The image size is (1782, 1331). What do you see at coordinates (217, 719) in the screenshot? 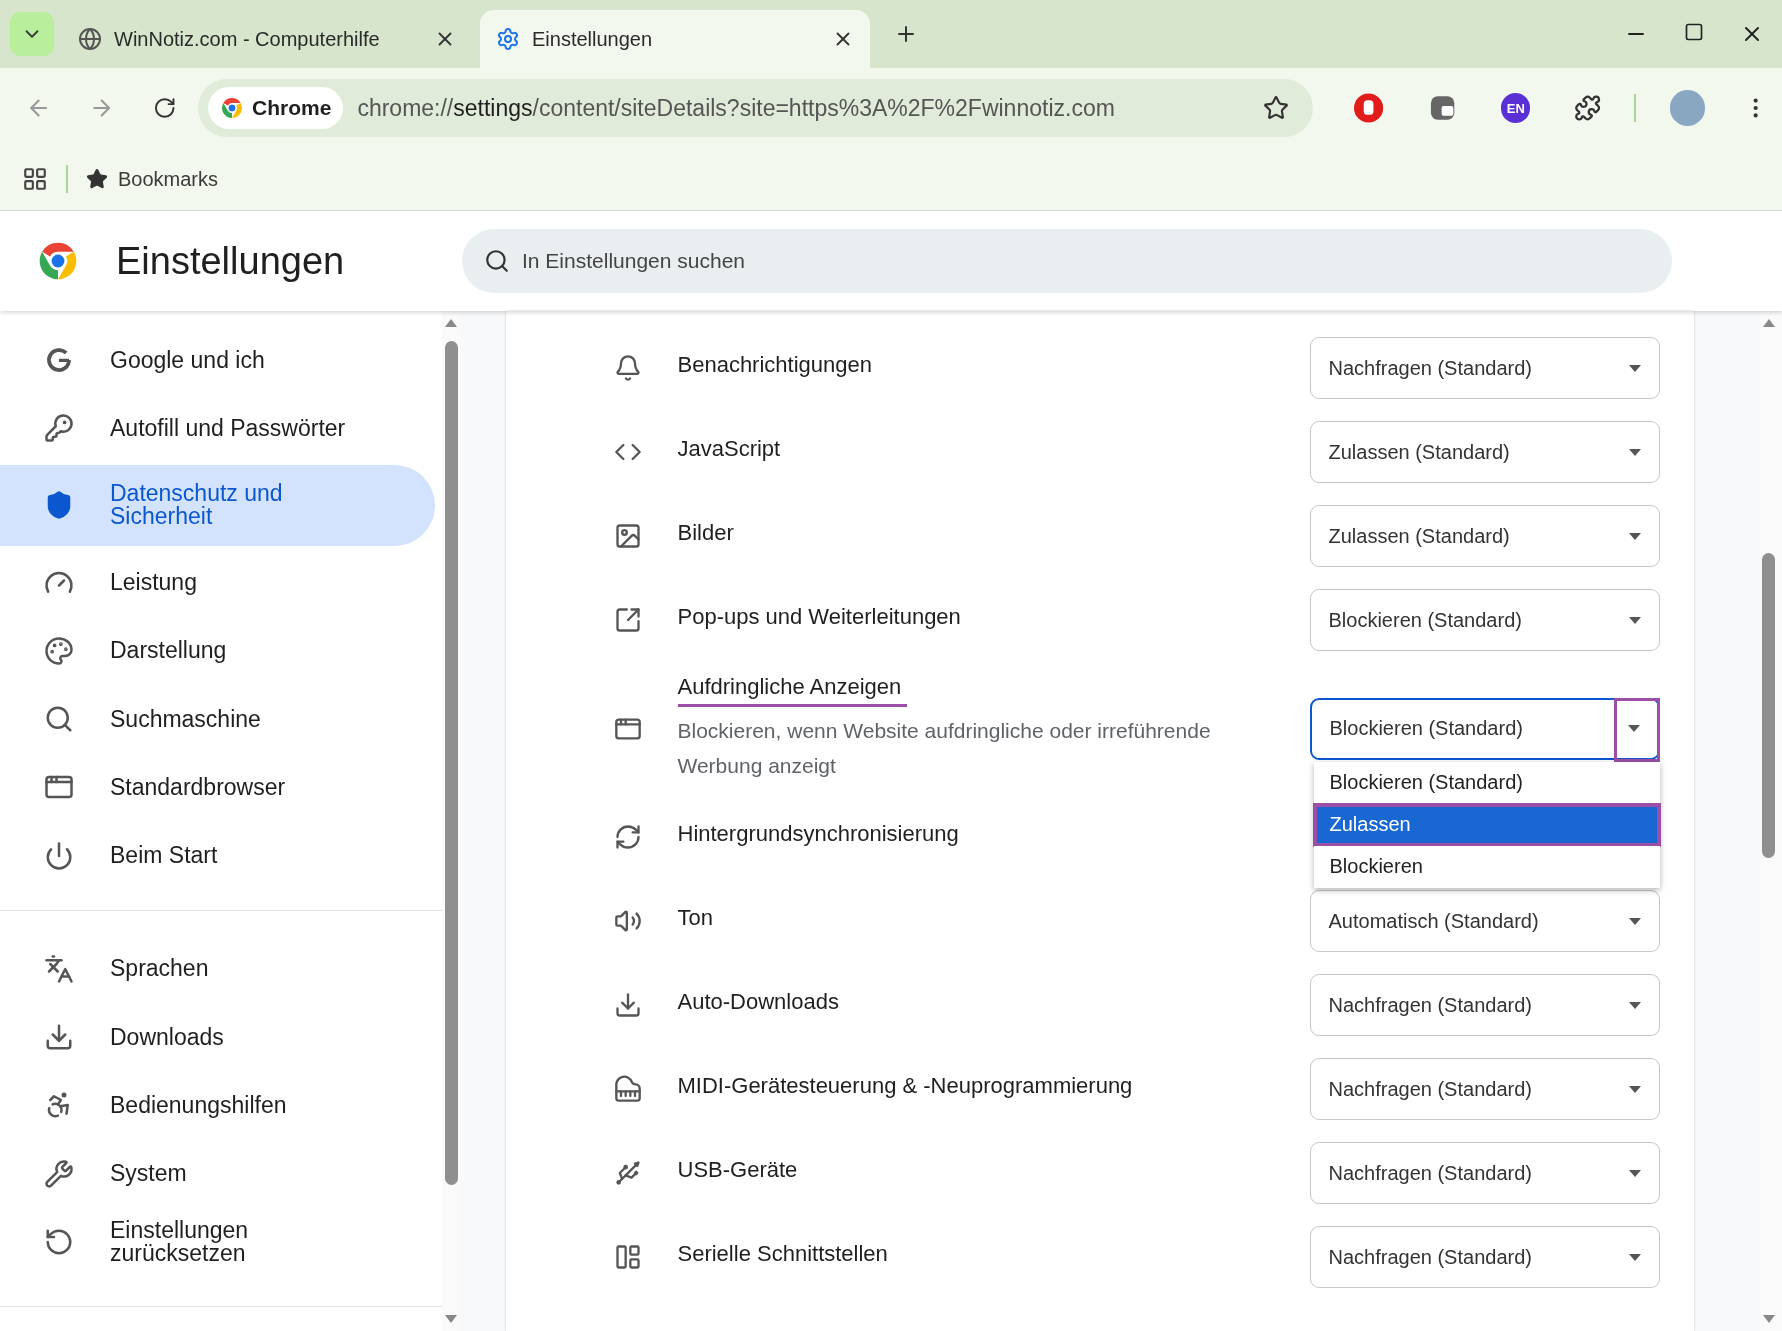
I see `sidebar-item: Suchmaschine` at bounding box center [217, 719].